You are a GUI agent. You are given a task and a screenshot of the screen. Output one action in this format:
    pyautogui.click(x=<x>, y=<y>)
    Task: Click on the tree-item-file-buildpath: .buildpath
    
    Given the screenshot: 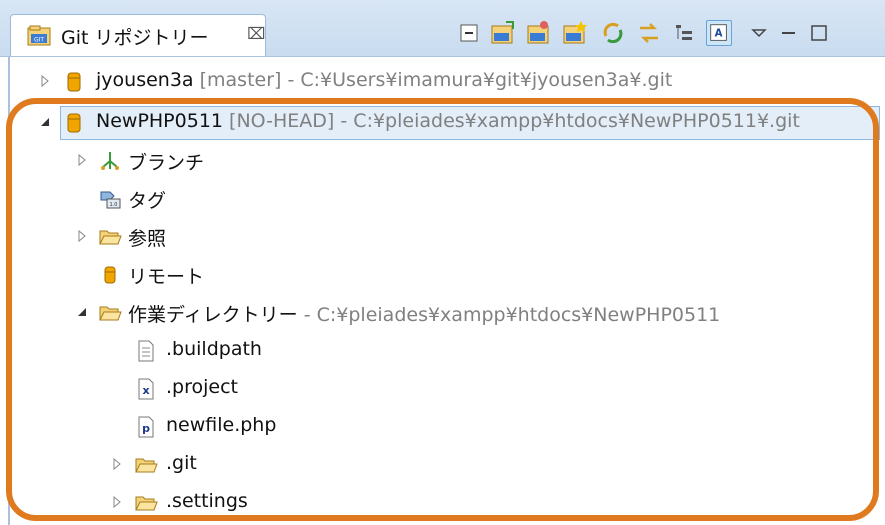 What is the action you would take?
    pyautogui.click(x=200, y=351)
    